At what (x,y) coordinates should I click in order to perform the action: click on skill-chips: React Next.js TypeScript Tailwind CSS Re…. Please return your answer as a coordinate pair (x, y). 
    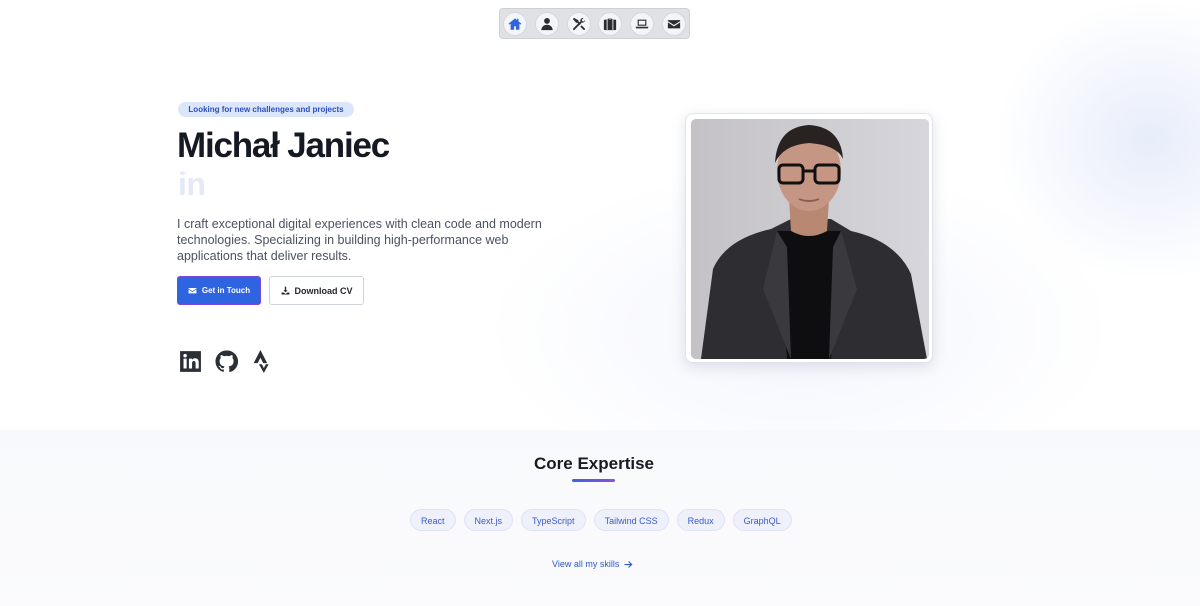
    Looking at the image, I should click on (601, 520).